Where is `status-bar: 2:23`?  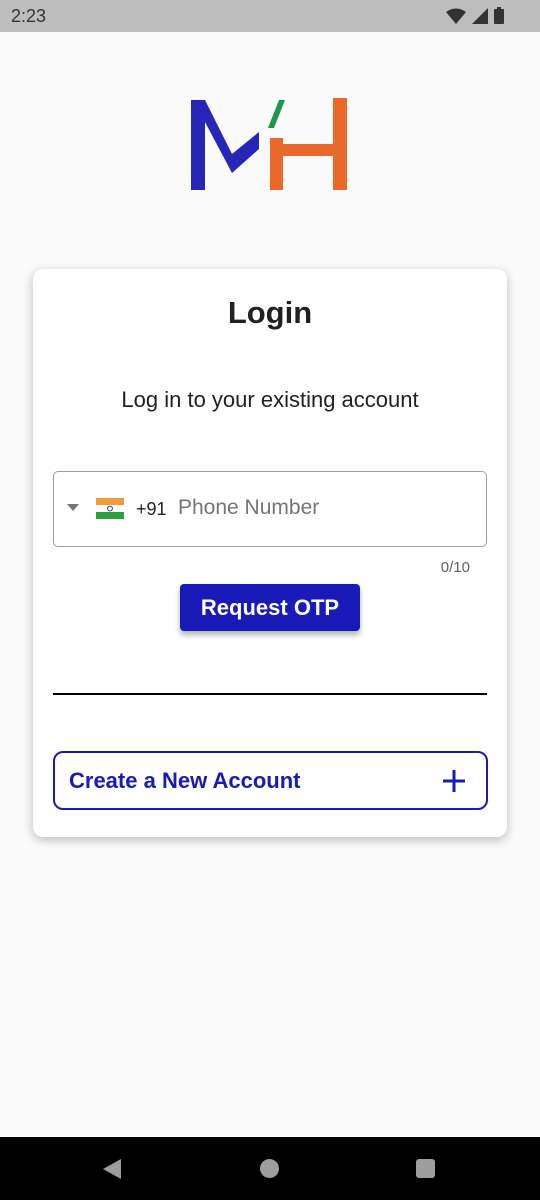
status-bar: 2:23 is located at coordinates (270, 16).